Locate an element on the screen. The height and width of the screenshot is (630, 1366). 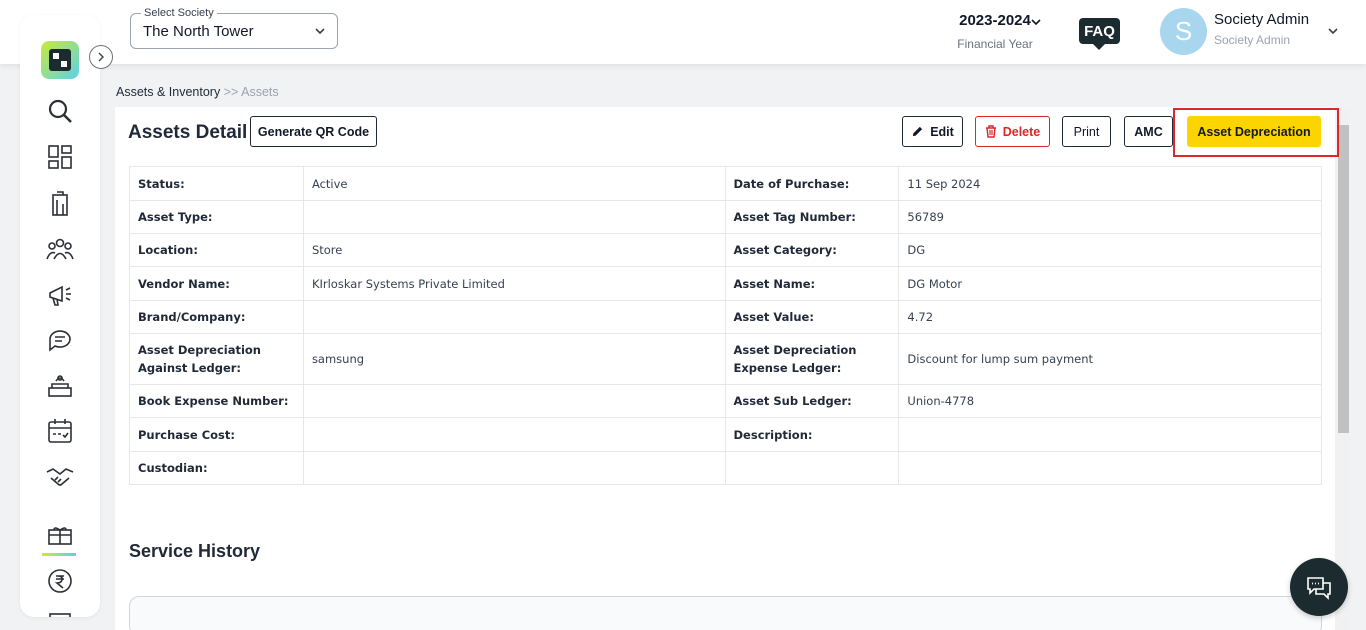
detail-label: Vendor Name: is located at coordinates (216, 283).